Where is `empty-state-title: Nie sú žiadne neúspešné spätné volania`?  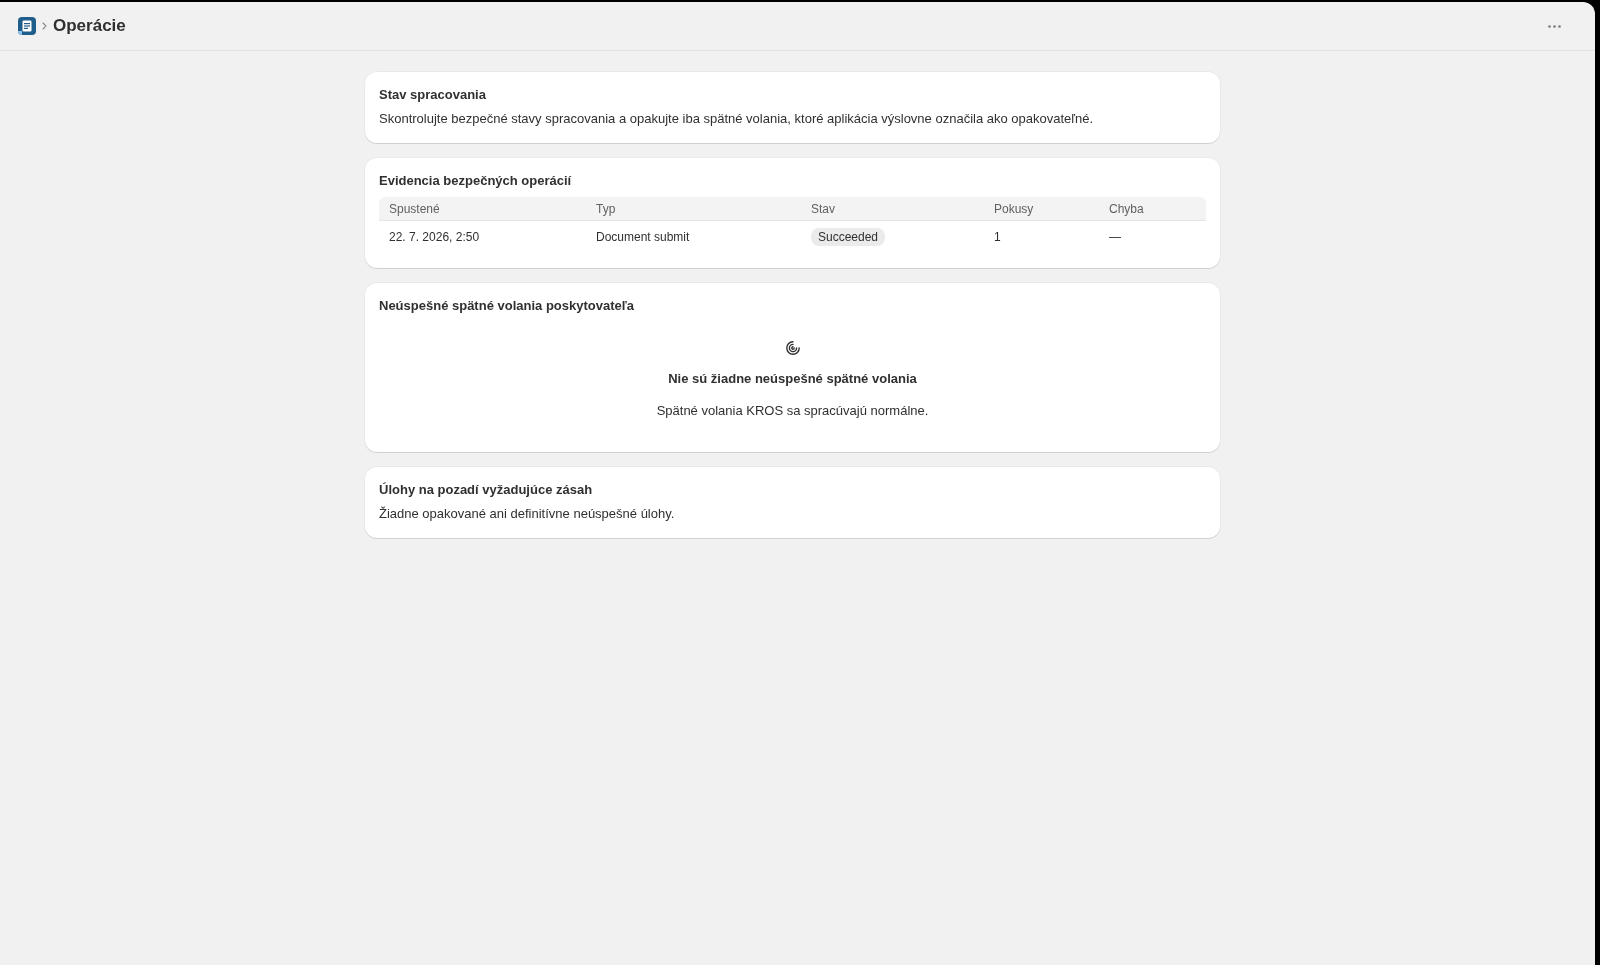
empty-state-title: Nie sú žiadne neúspešné spätné volania is located at coordinates (792, 379).